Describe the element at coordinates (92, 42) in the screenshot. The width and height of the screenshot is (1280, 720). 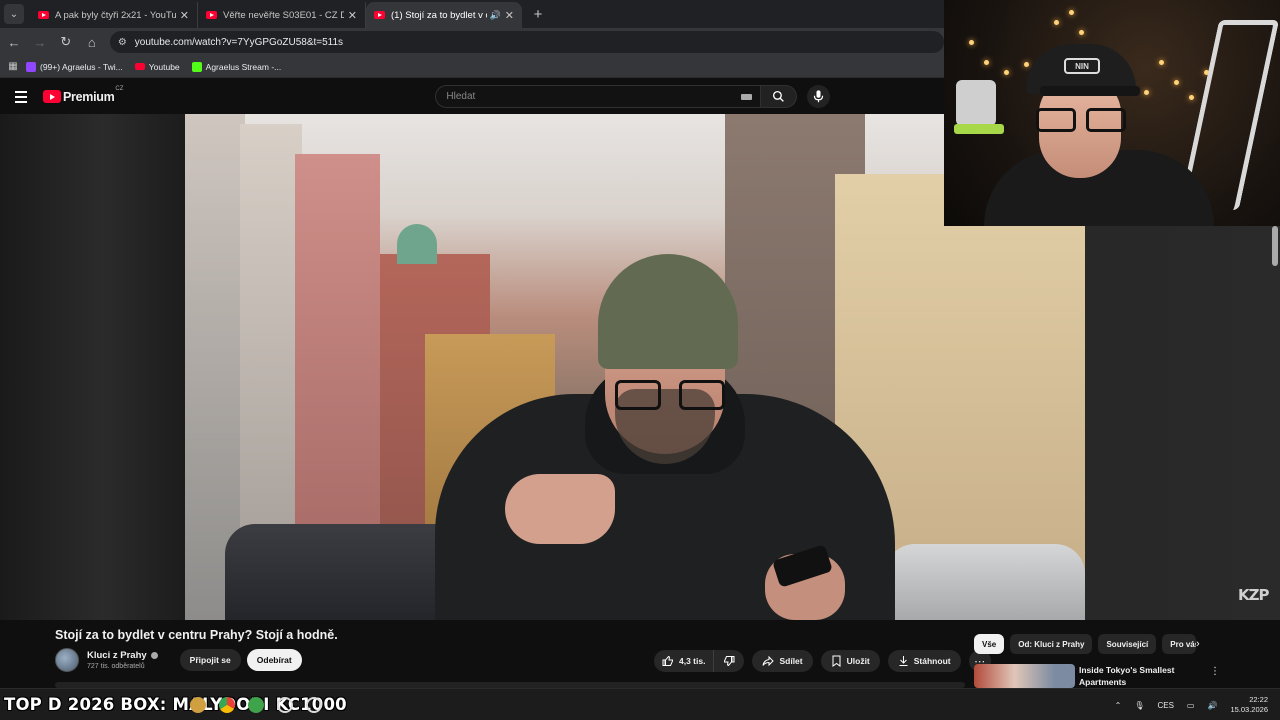
I see `home-button: ⌂` at that location.